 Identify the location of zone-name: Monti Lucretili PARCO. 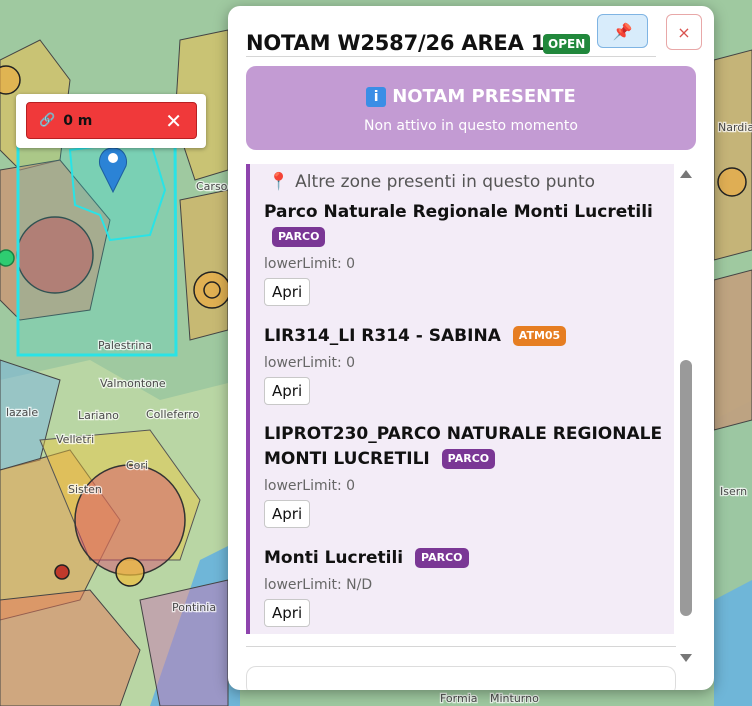
(469, 558).